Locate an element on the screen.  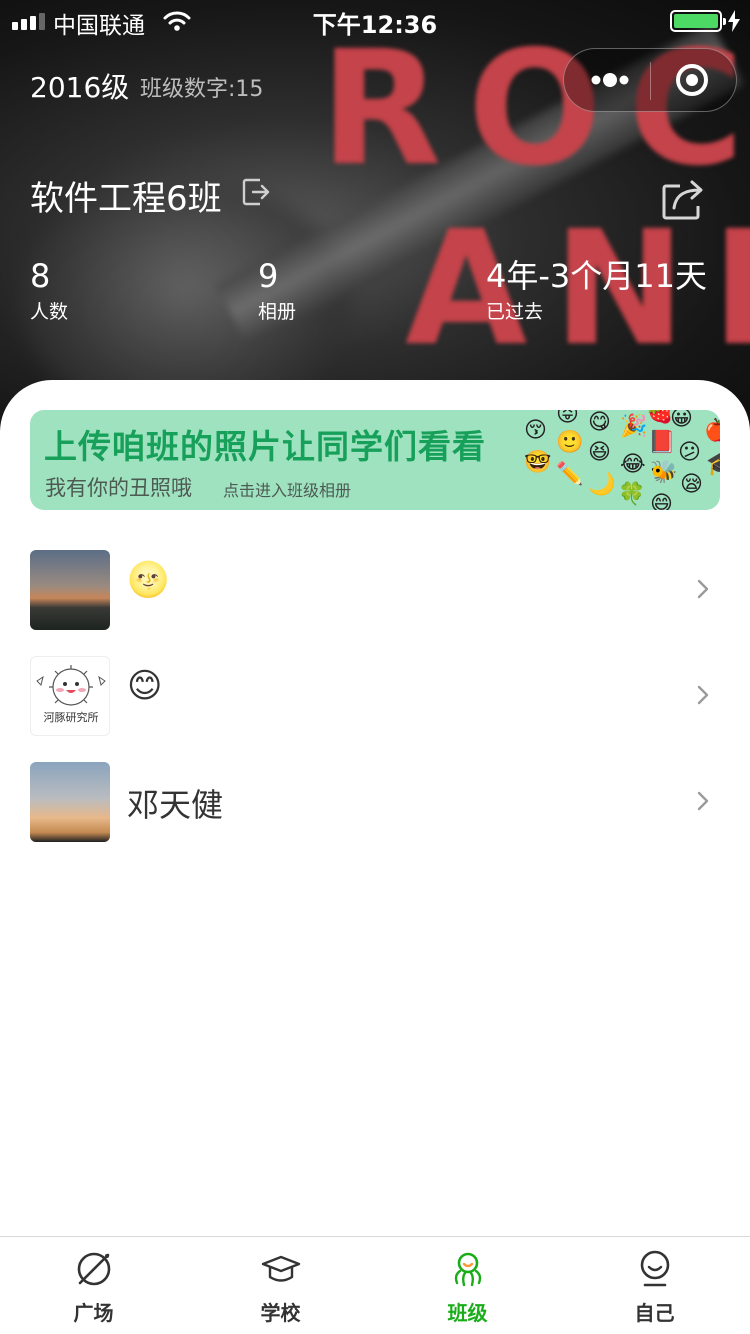
tab-label: 自己 is located at coordinates (654, 1313).